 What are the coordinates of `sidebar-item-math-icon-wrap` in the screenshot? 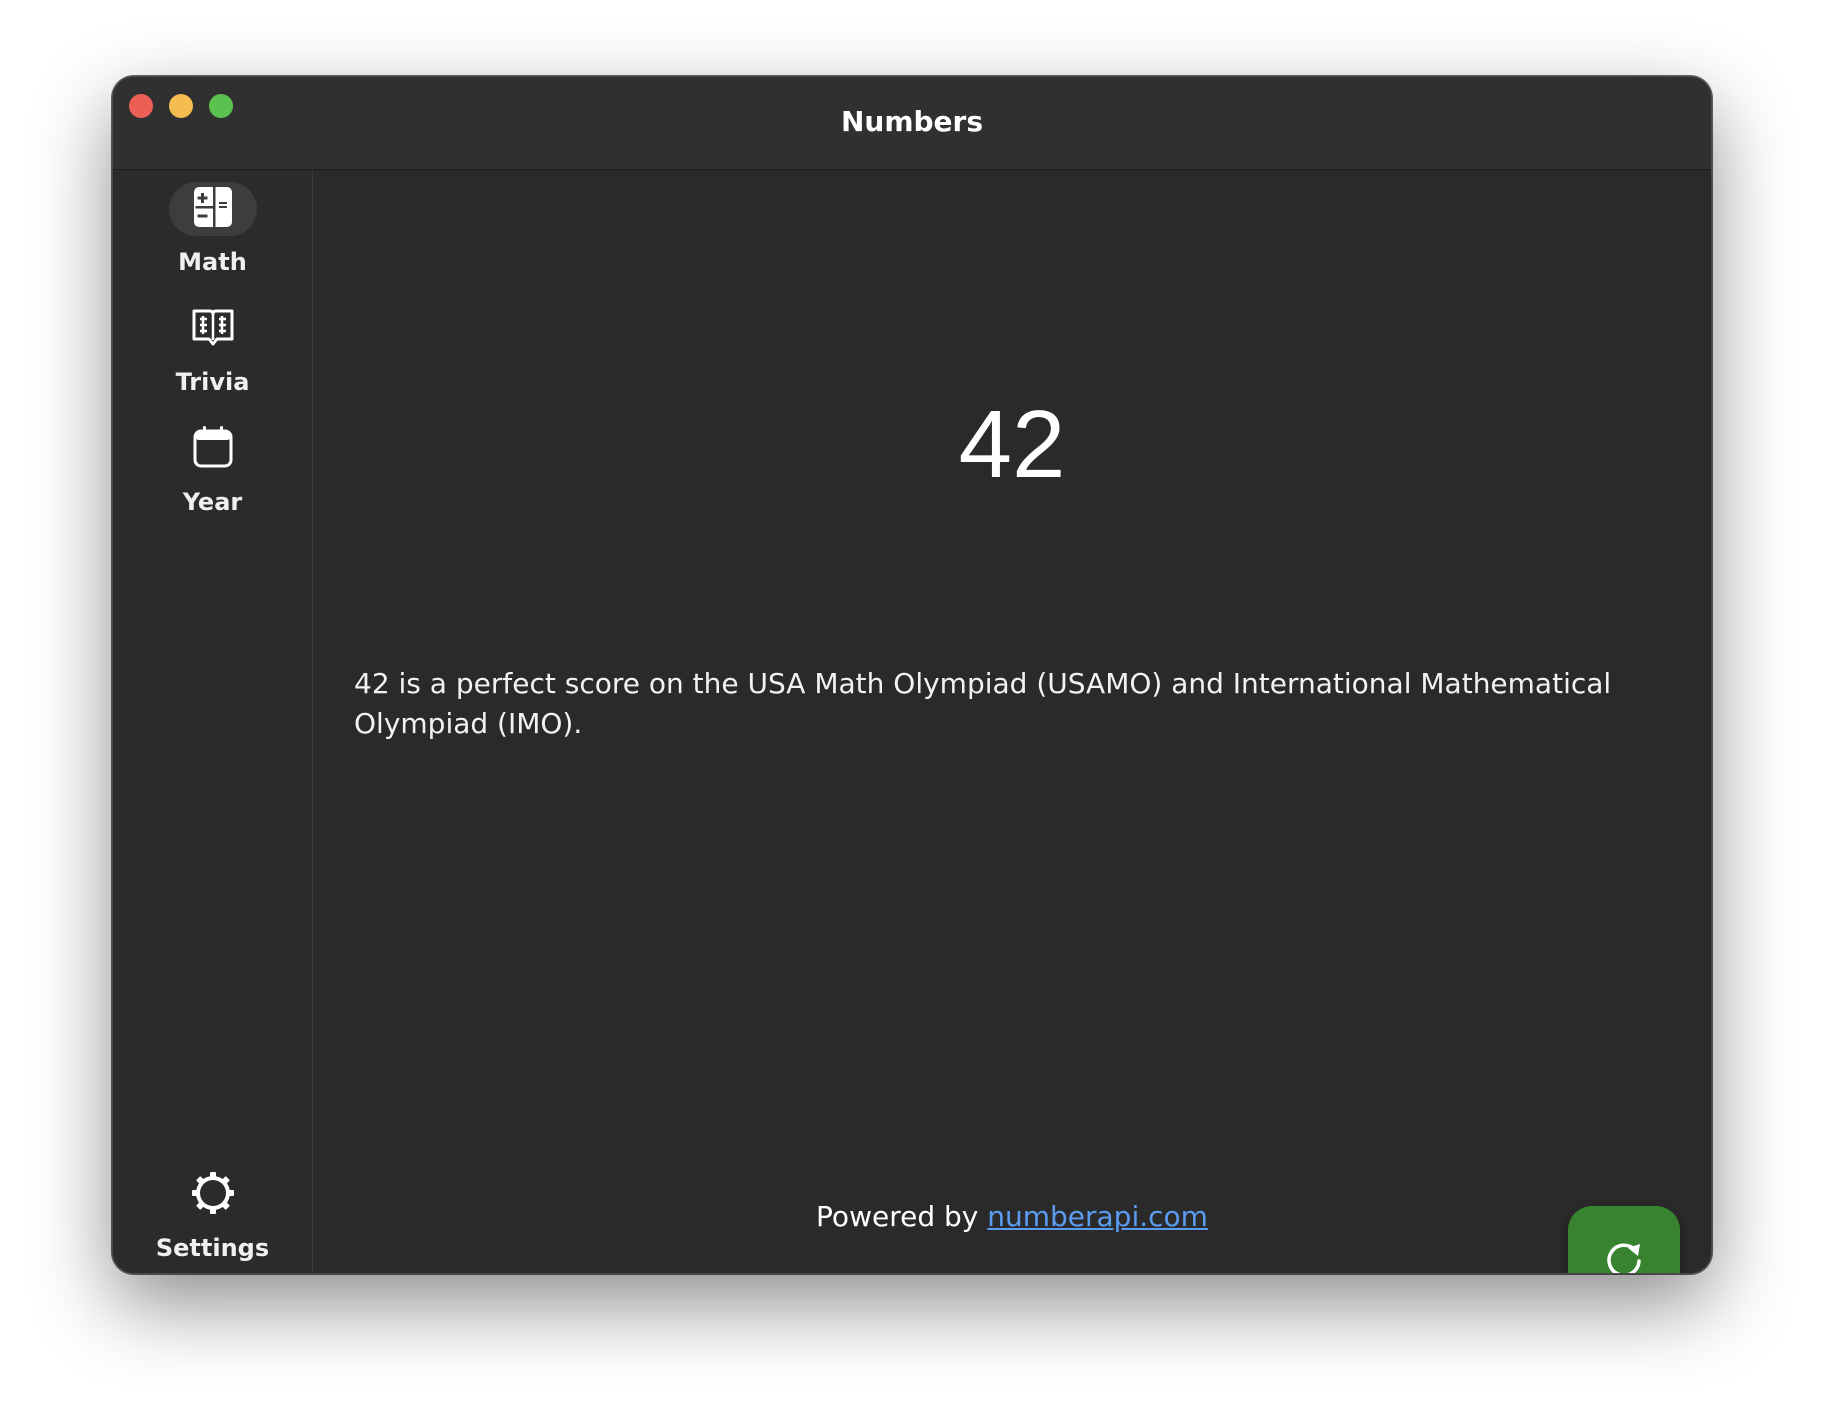 It's located at (212, 209).